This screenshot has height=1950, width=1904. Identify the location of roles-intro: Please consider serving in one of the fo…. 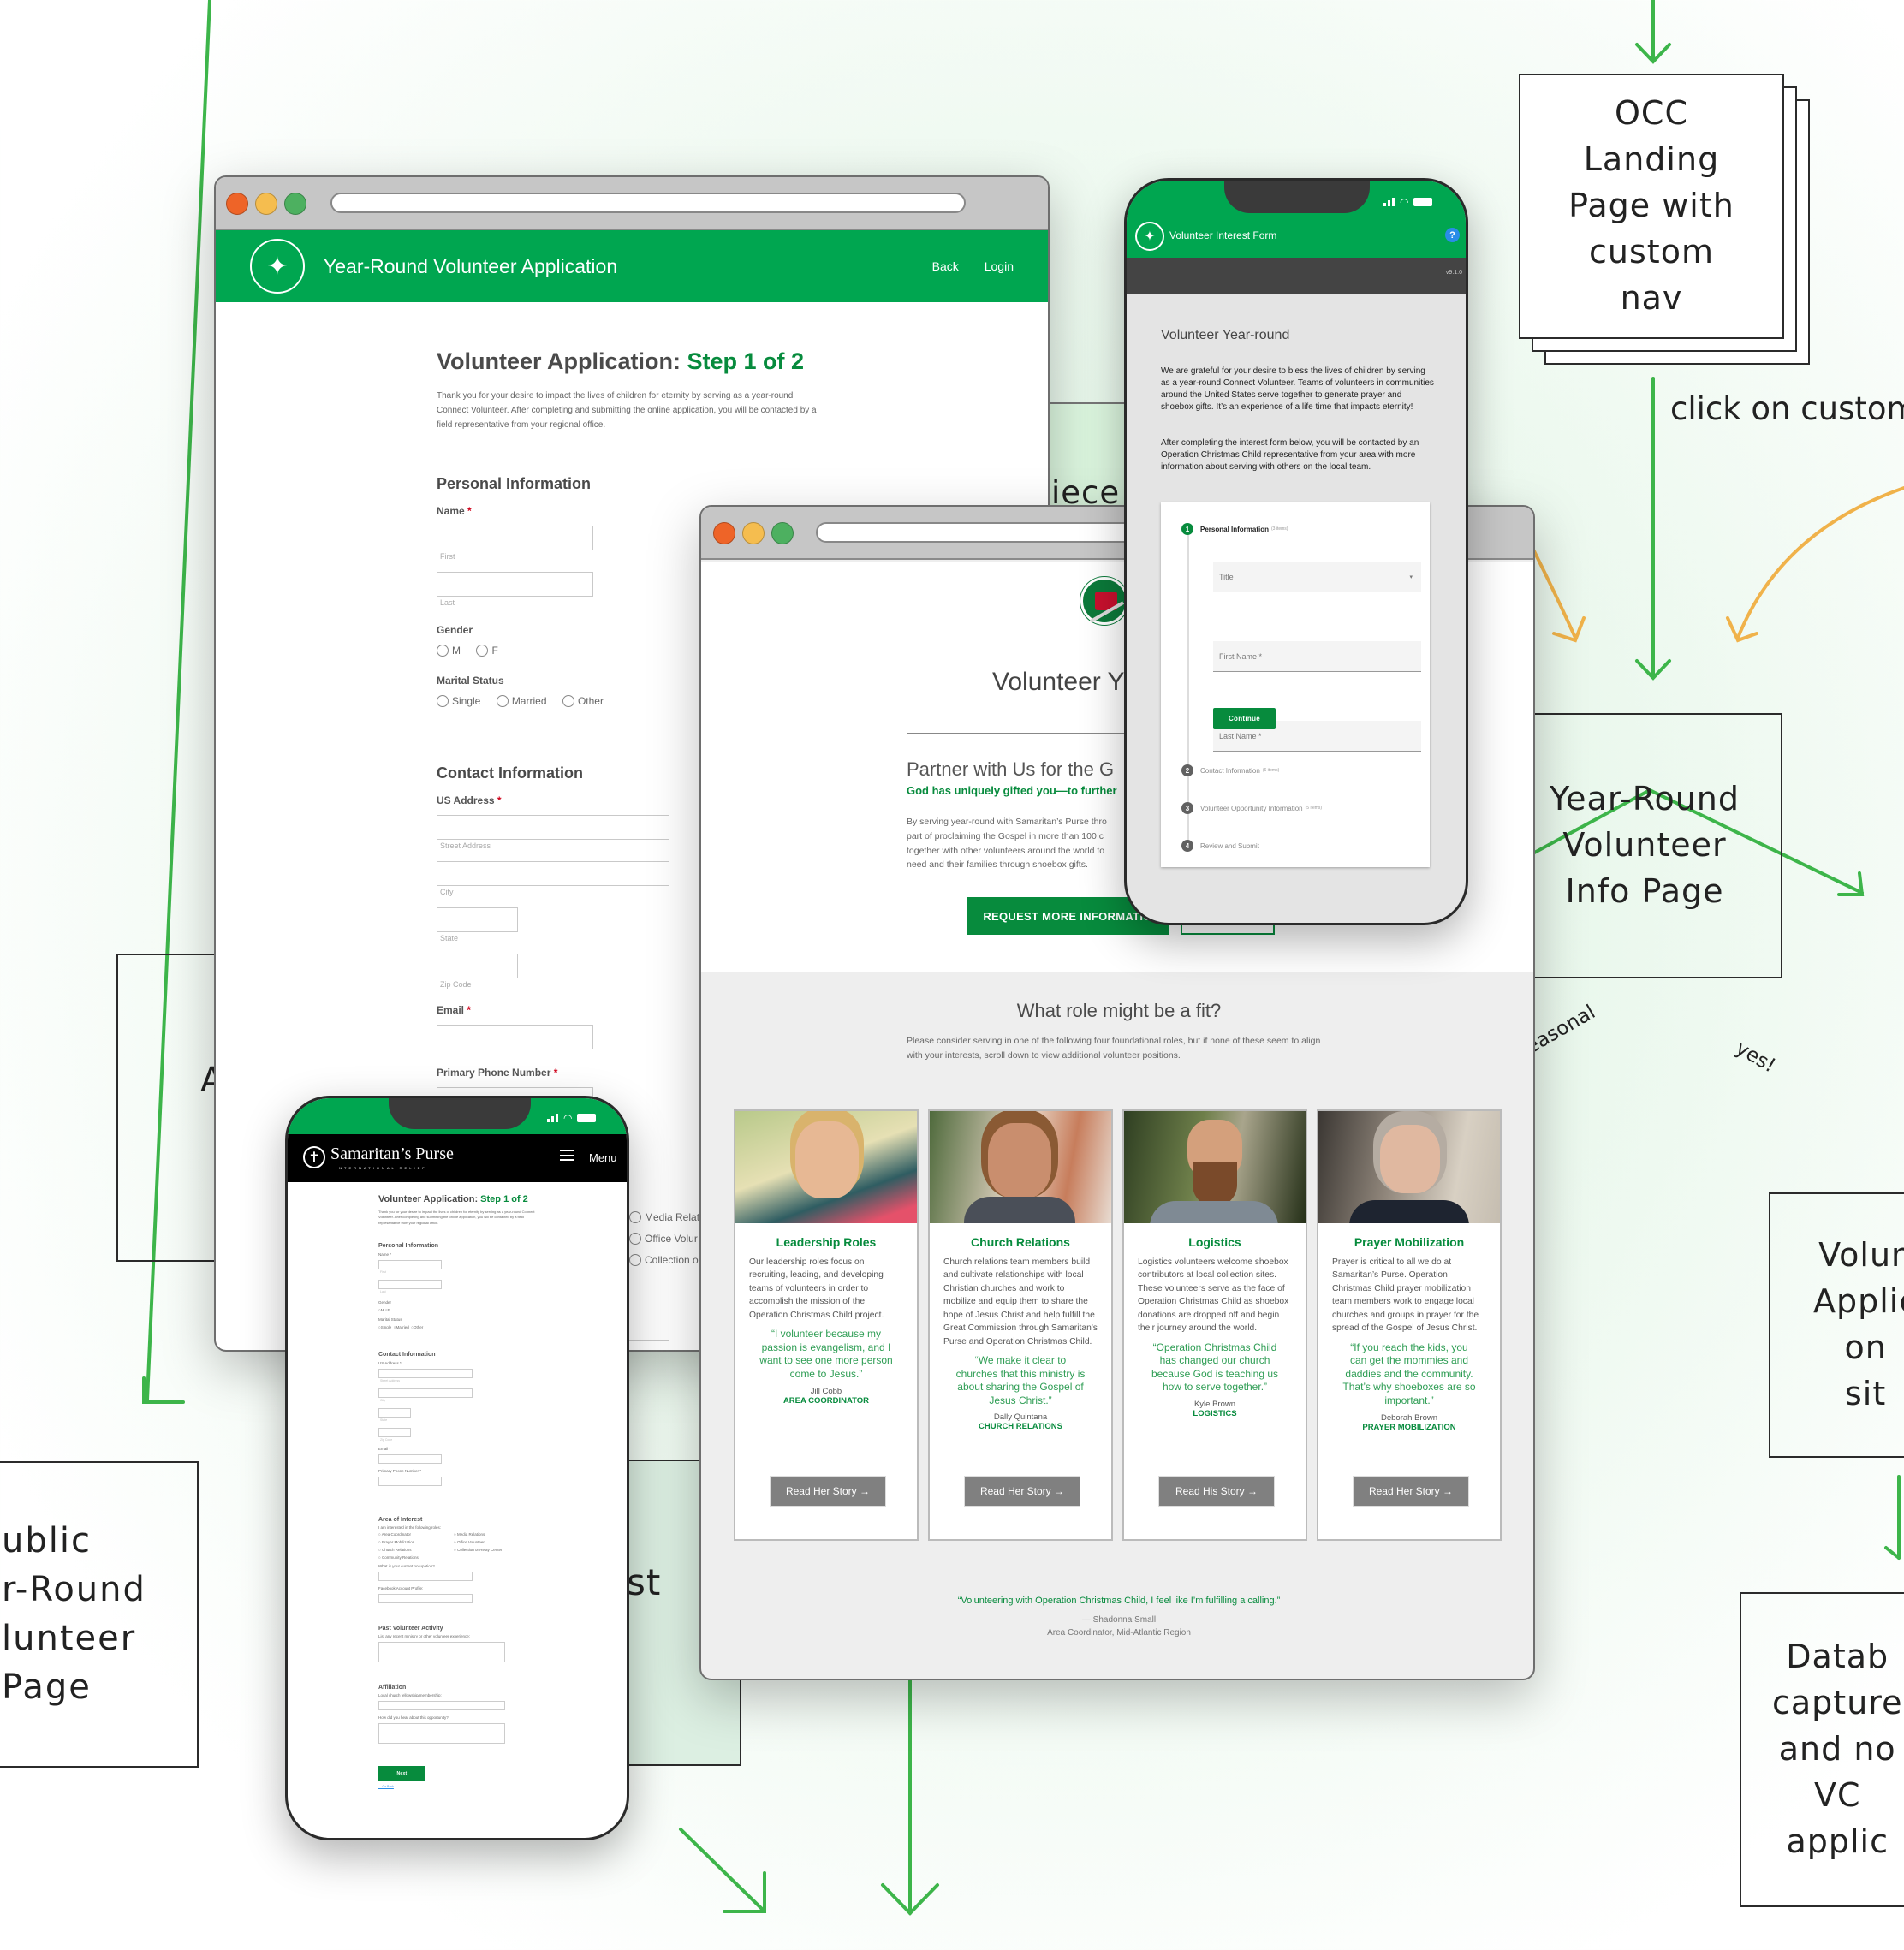
(1114, 1048).